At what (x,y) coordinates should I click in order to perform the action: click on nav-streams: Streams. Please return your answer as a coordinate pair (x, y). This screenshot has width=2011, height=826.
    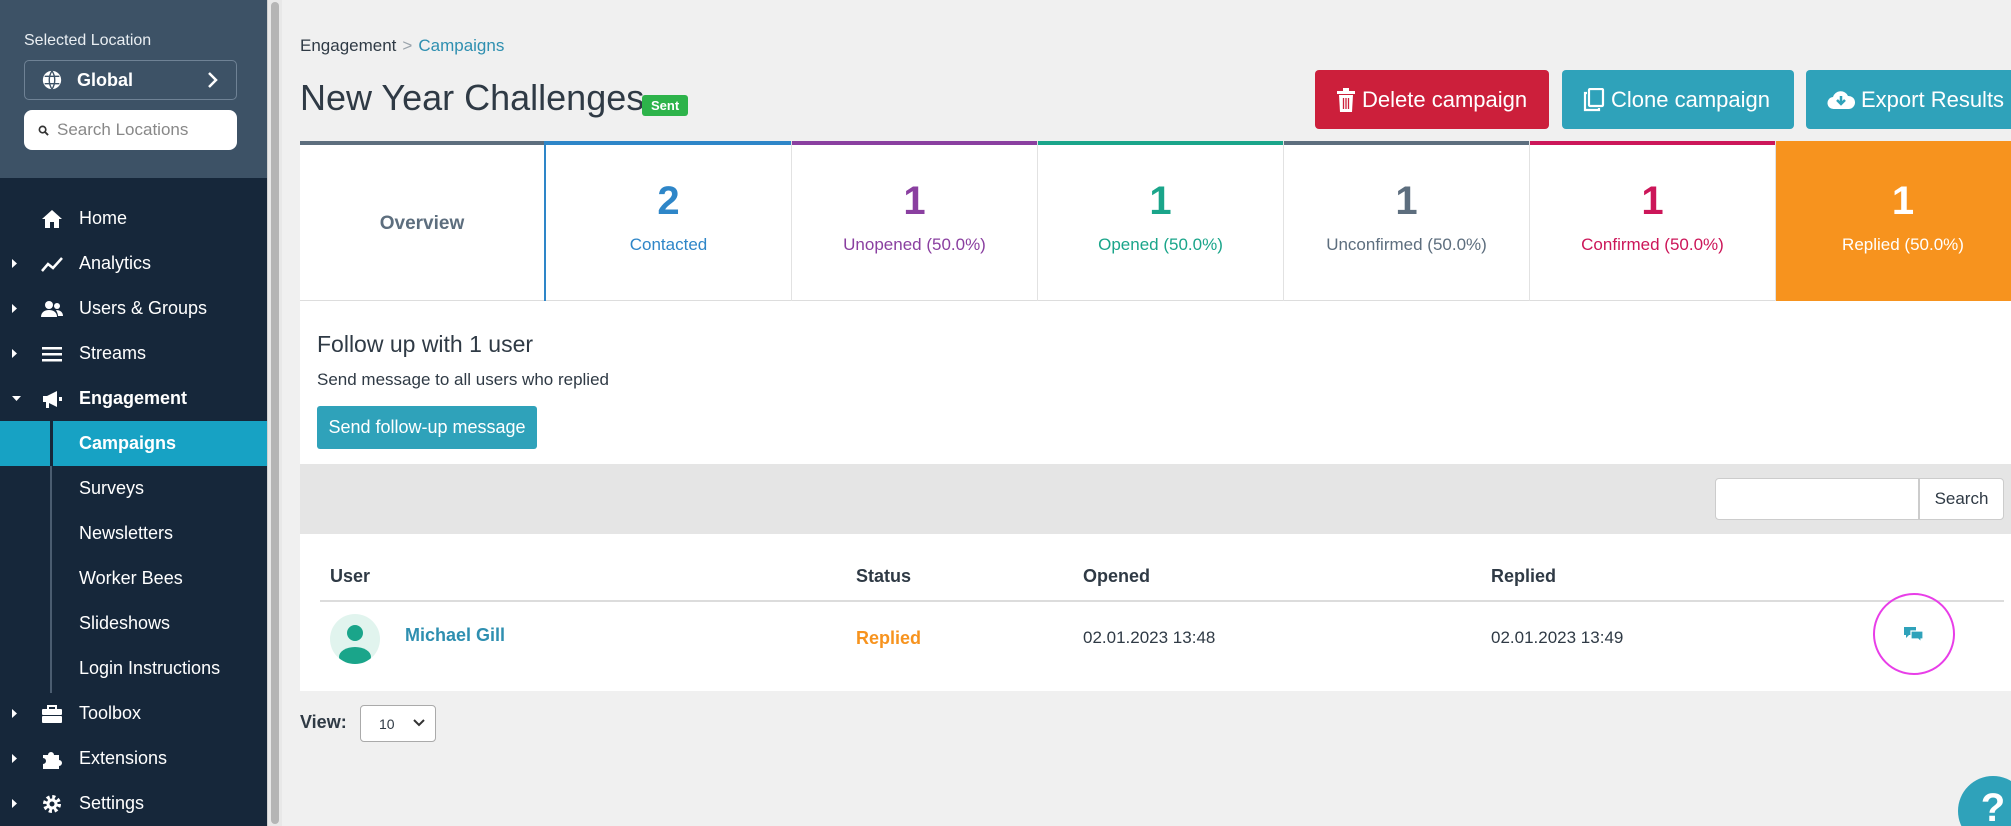
    Looking at the image, I should click on (133, 353).